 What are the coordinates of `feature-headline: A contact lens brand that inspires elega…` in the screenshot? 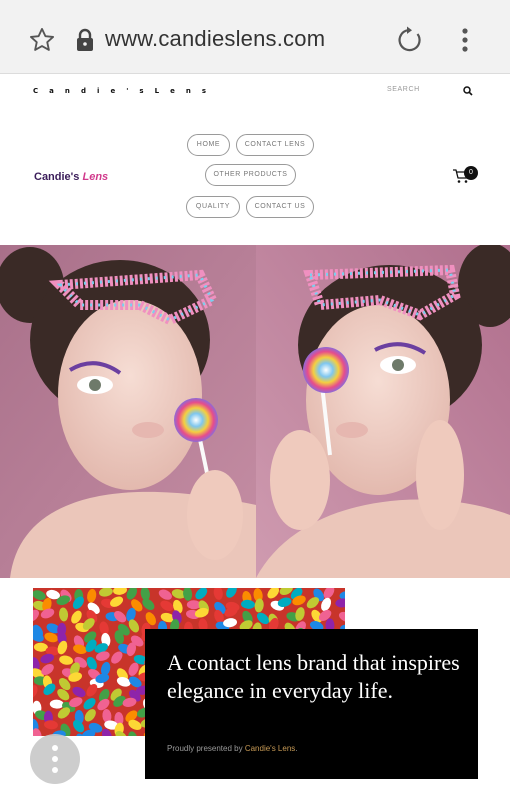 It's located at (313, 676).